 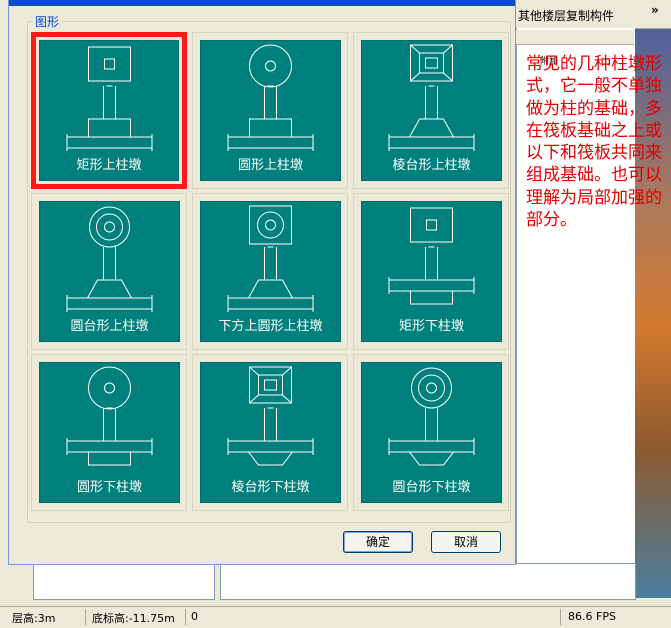 I want to click on shape-option: 棱台形上柱墩, so click(x=431, y=110).